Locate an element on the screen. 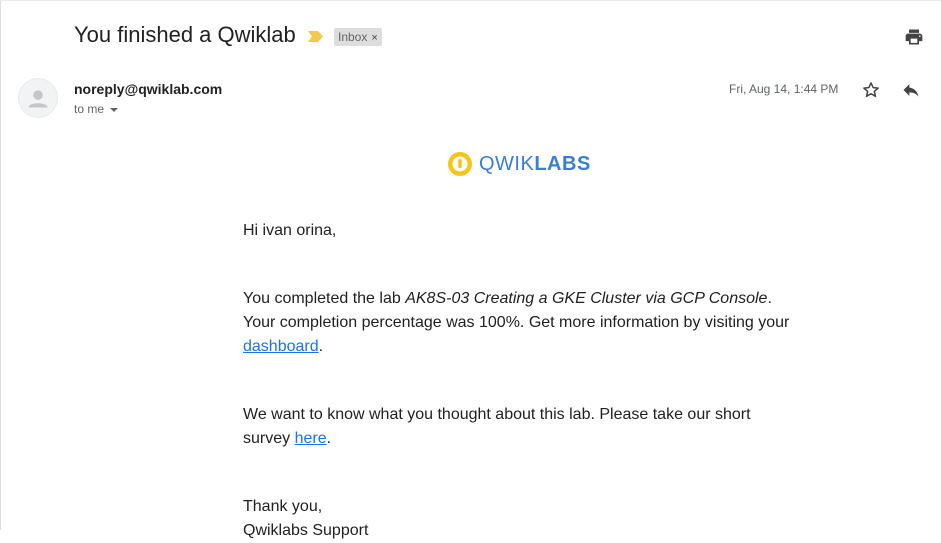  signoff: Thank you, Qwiklabs Support is located at coordinates (305, 519).